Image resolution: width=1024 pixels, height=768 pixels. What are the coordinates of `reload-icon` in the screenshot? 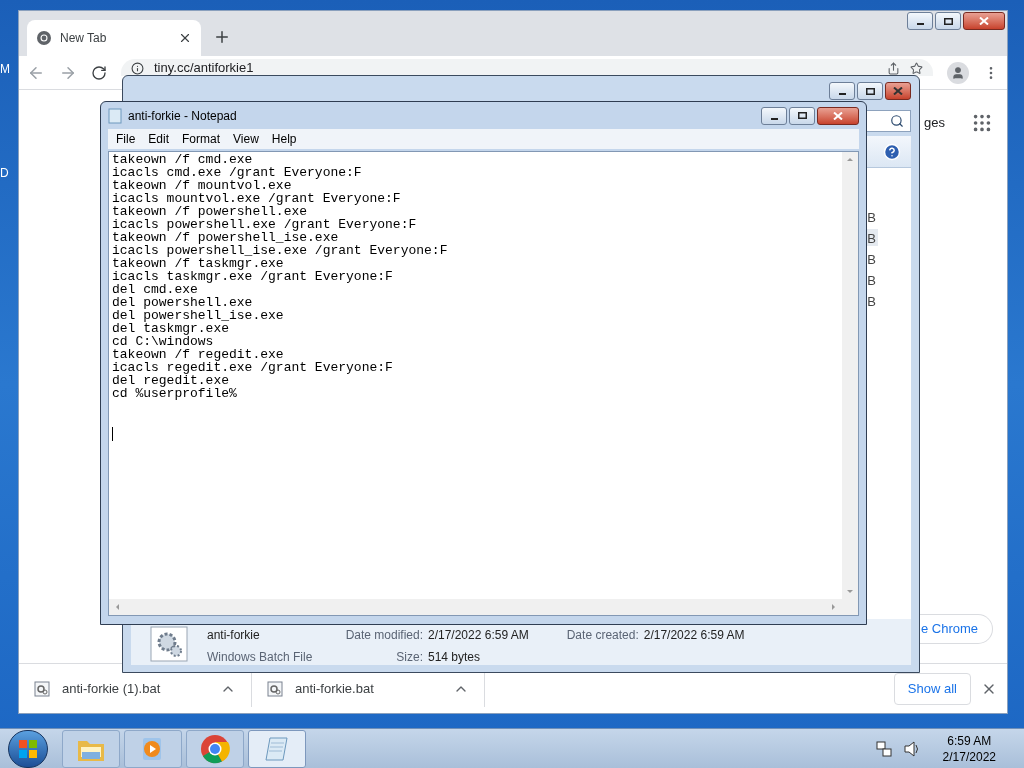 It's located at (99, 72).